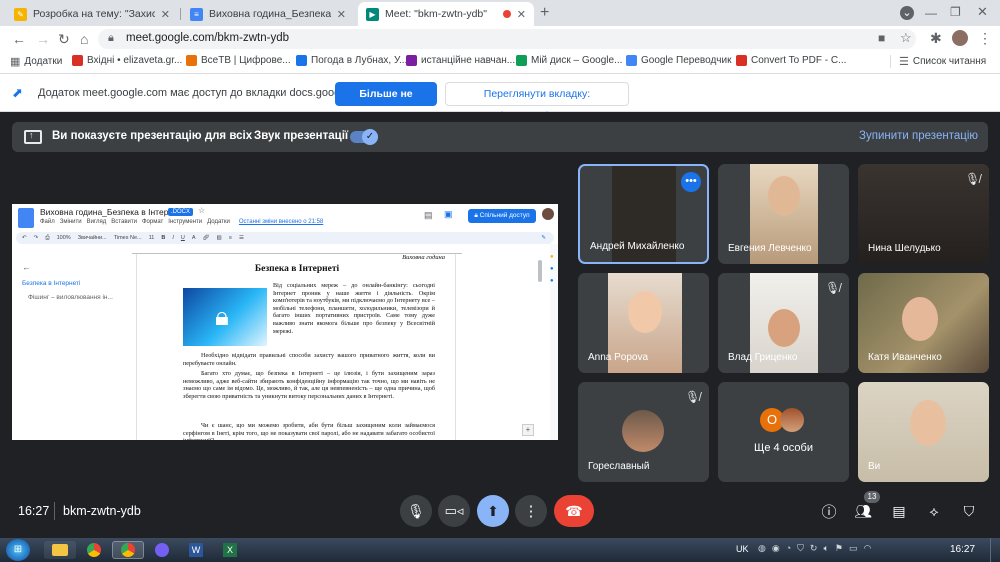 The image size is (1000, 562). What do you see at coordinates (94, 550) in the screenshot?
I see `taskbar-chrome` at bounding box center [94, 550].